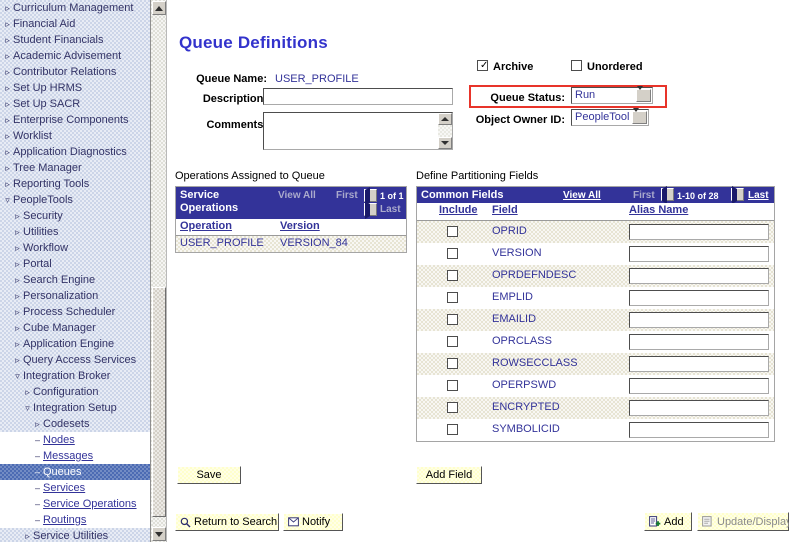  What do you see at coordinates (595, 386) in the screenshot?
I see `table-row: OPERPSWD` at bounding box center [595, 386].